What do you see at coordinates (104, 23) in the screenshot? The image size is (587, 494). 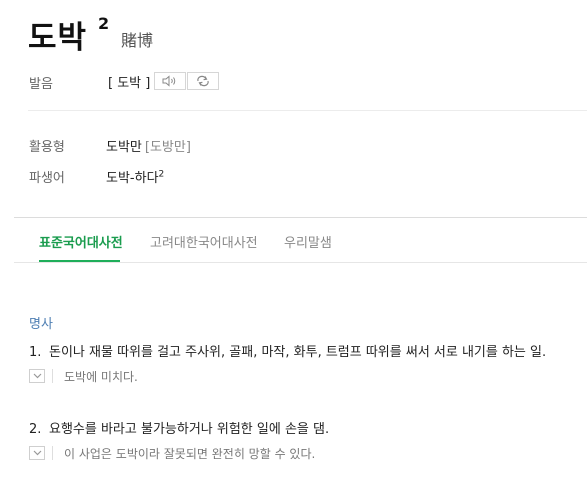 I see `entry-homonym-number: 2` at bounding box center [104, 23].